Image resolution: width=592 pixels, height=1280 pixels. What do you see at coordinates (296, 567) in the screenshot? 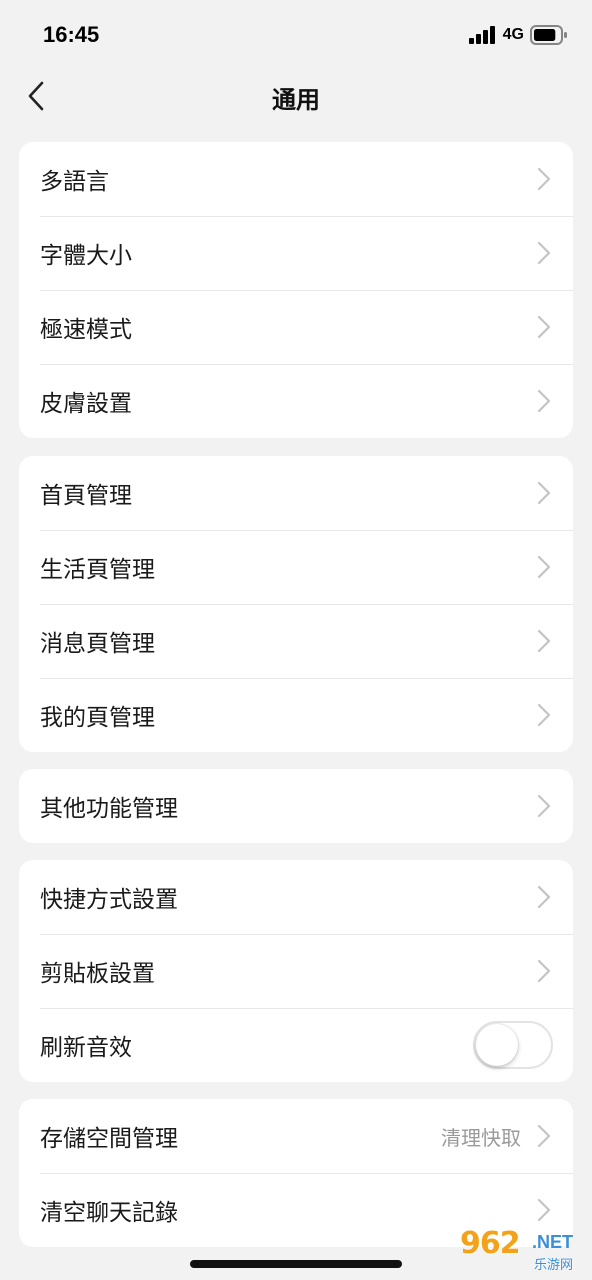
I see `setting-life-page: 生活頁管理` at bounding box center [296, 567].